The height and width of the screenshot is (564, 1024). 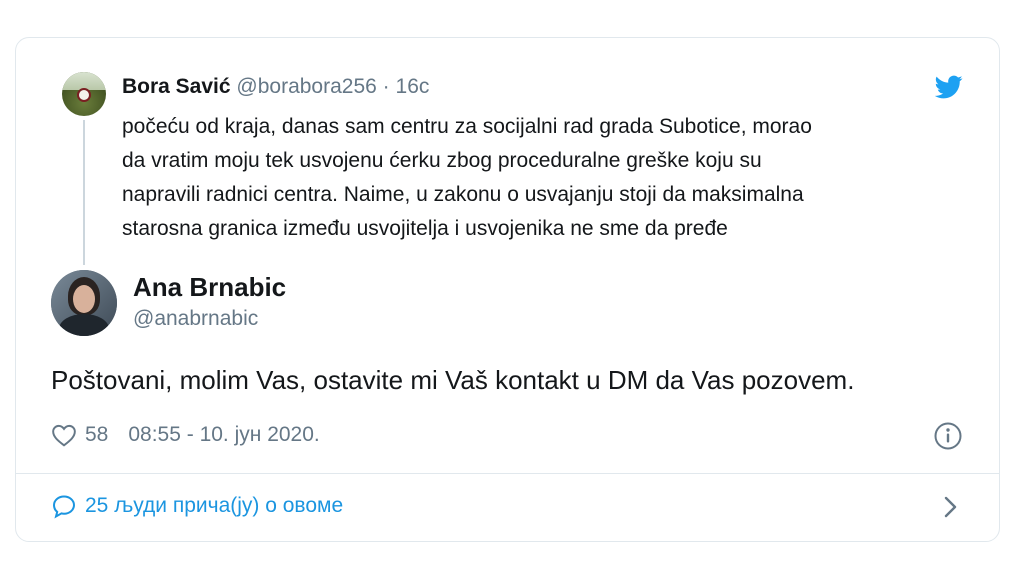 I want to click on chevron-right-icon, so click(x=950, y=507).